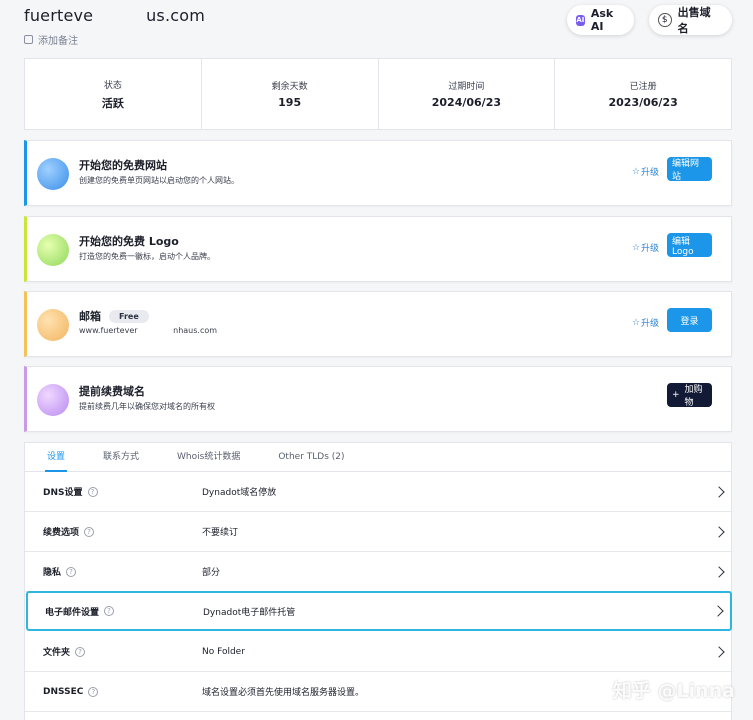  I want to click on row-folder: 文件夹 ? No Folder, so click(378, 652).